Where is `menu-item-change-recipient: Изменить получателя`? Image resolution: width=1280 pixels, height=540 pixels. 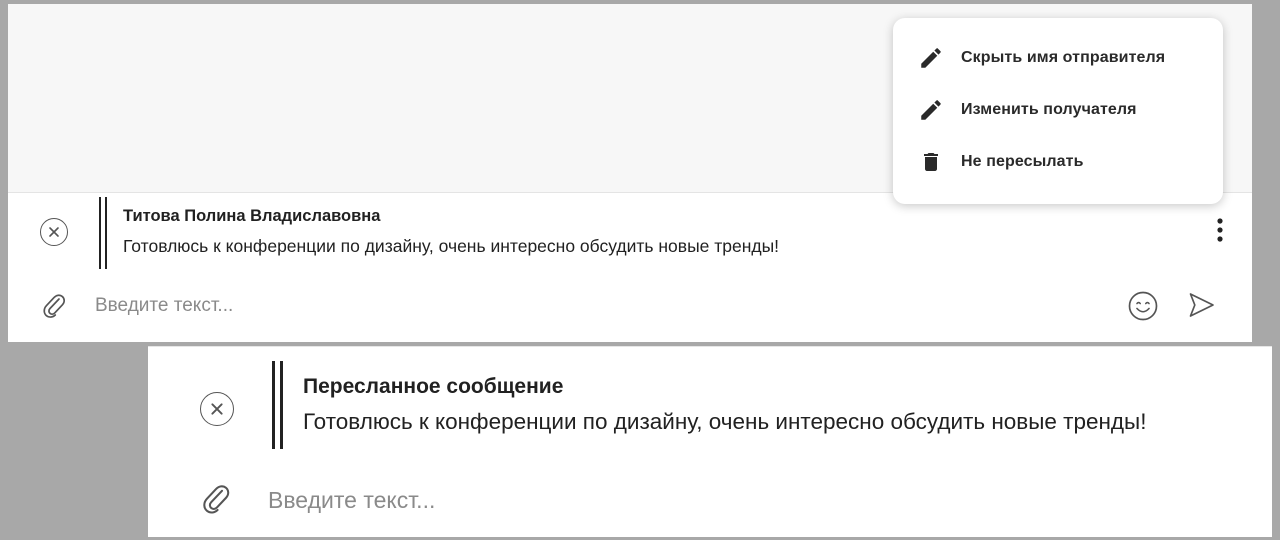
menu-item-change-recipient: Изменить получателя is located at coordinates (1058, 110).